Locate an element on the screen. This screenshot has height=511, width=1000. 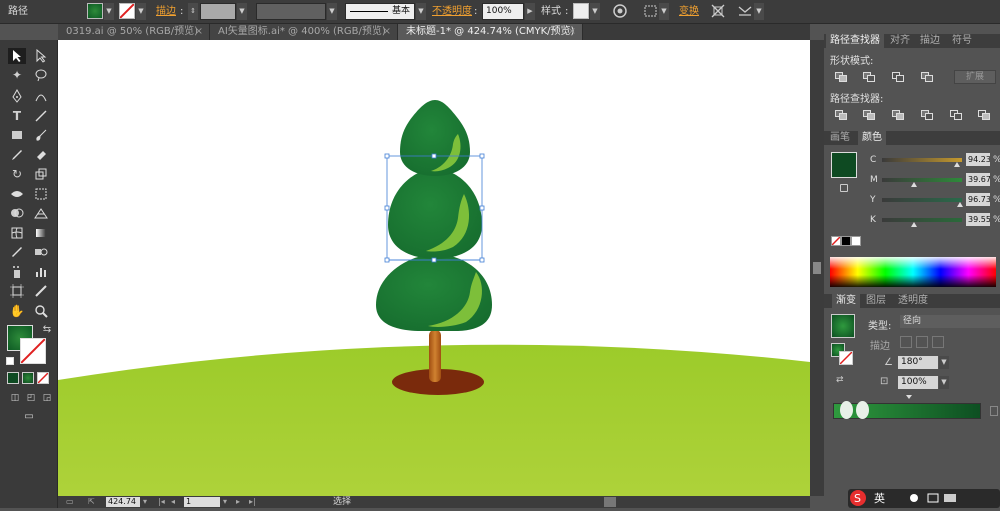
next-page-icon: ▸ is located at coordinates (240, 502).